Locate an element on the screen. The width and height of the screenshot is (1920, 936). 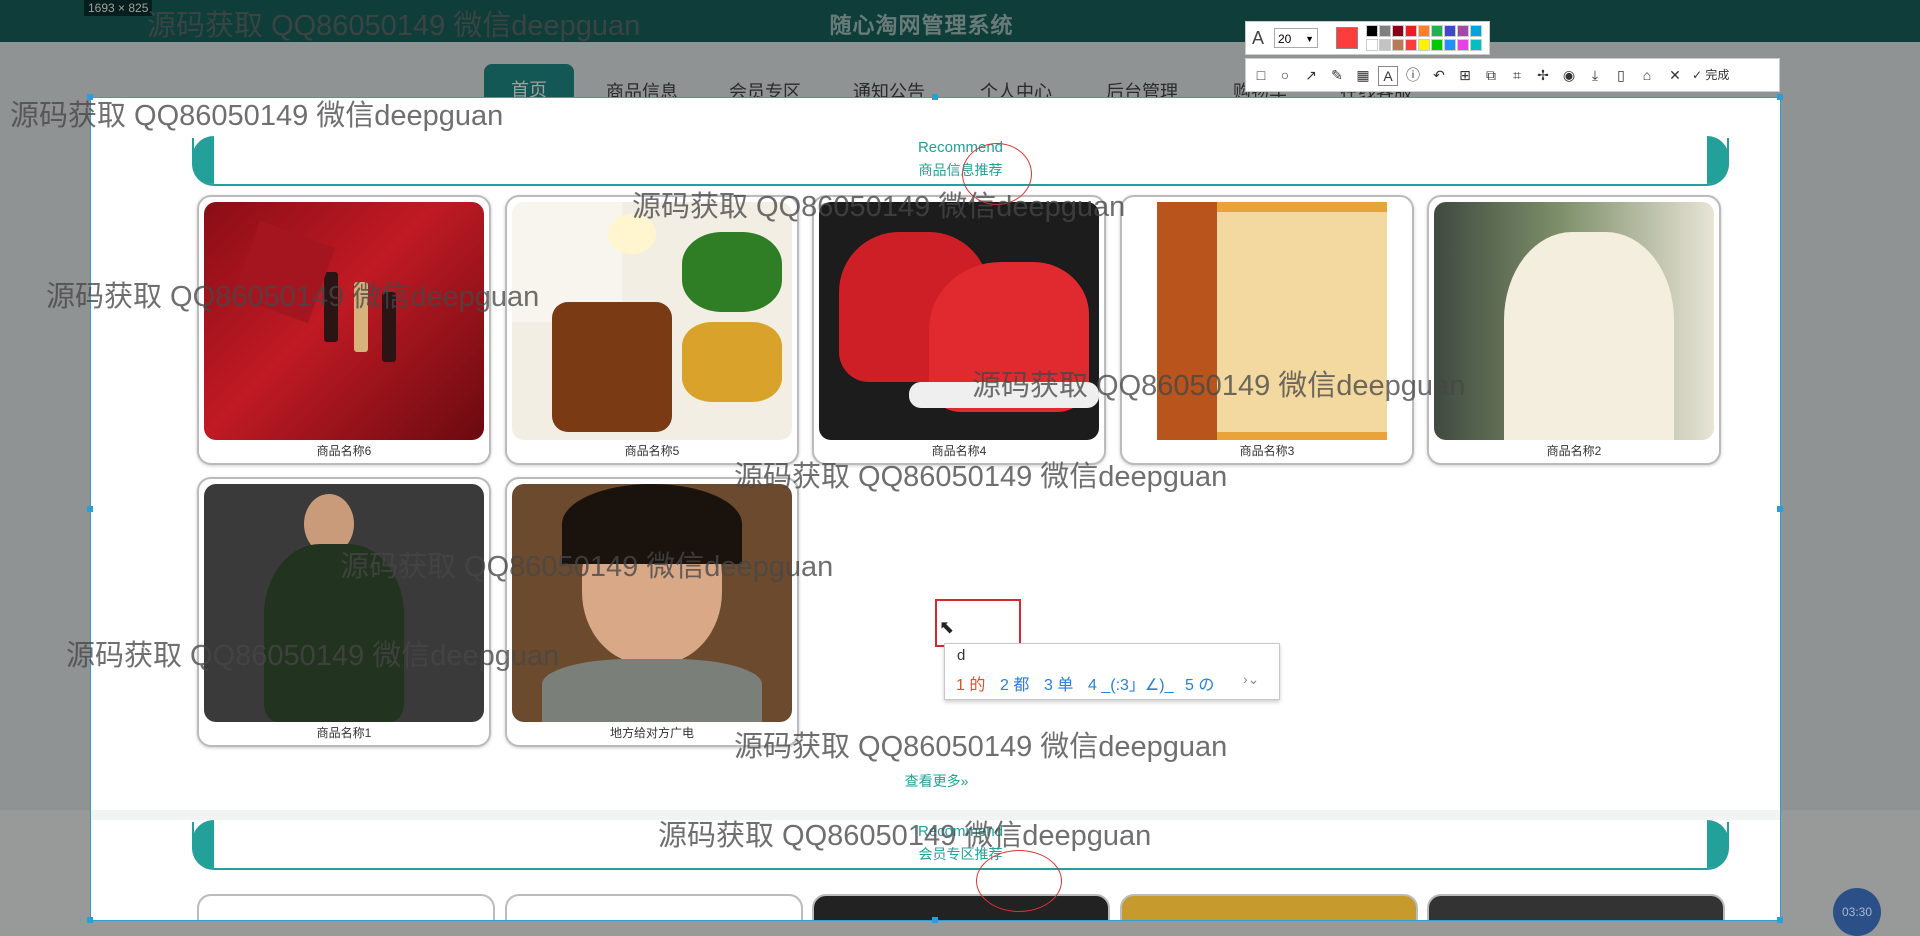
banner-en-title: Recommend is located at coordinates (960, 147).